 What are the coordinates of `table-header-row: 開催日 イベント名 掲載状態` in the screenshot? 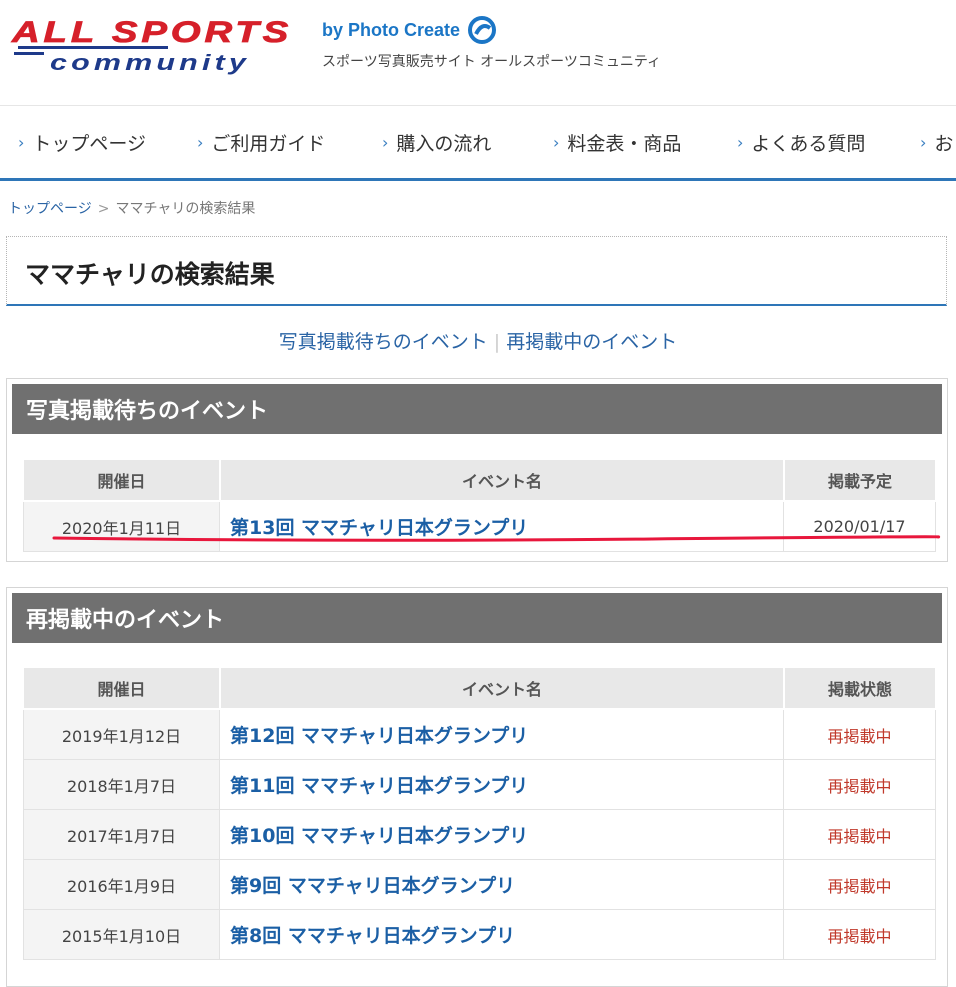 It's located at (479, 688).